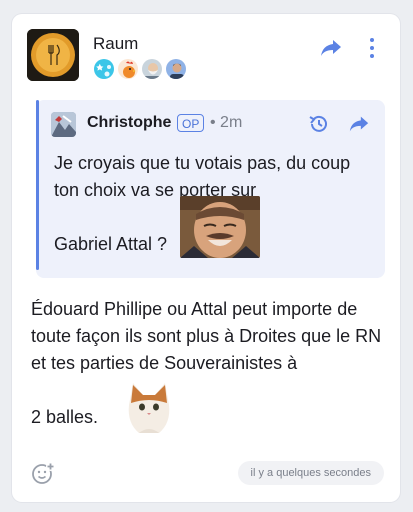 This screenshot has height=512, width=413. I want to click on author-avatar, so click(63, 124).